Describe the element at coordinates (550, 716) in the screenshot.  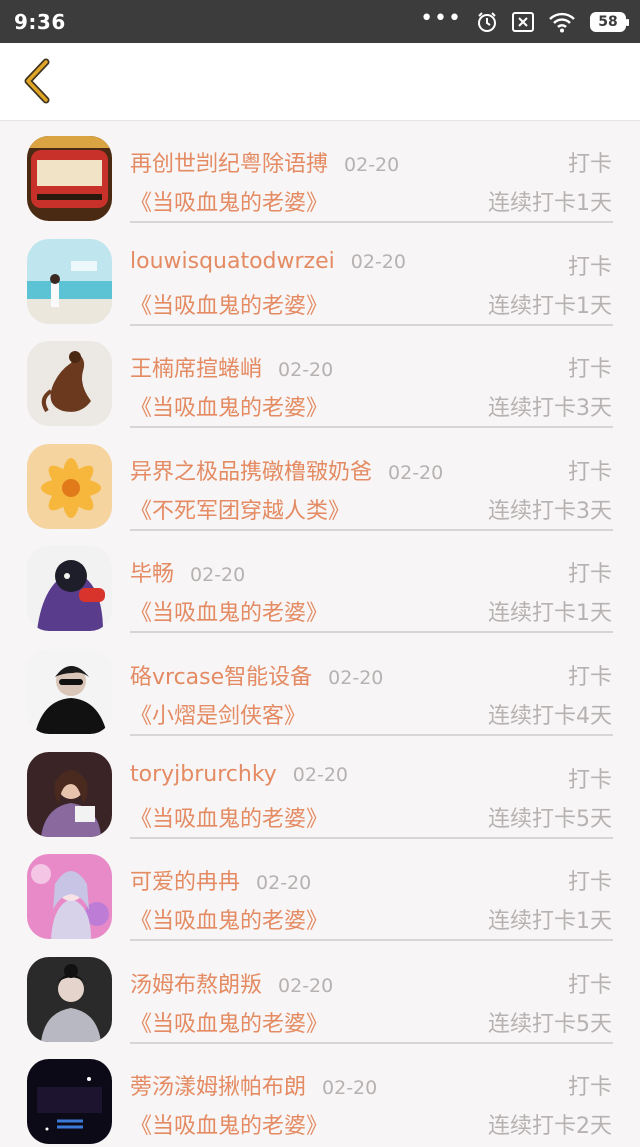
I see `streak-text: 连续打卡4天` at that location.